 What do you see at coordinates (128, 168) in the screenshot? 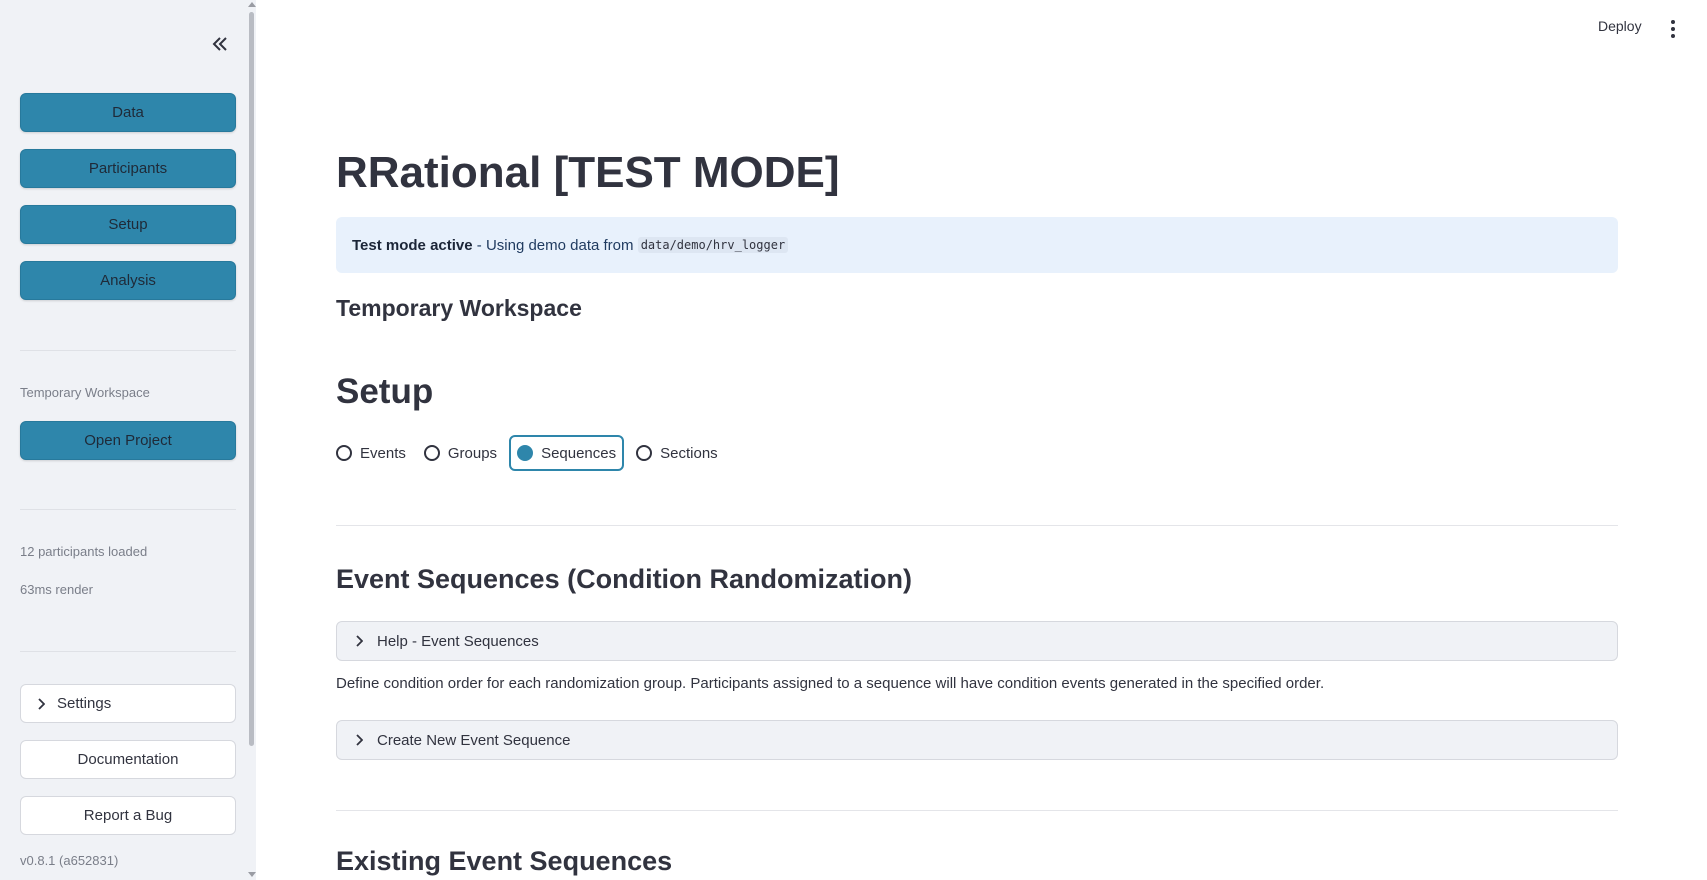
I see `nav-button-participants: Participants` at bounding box center [128, 168].